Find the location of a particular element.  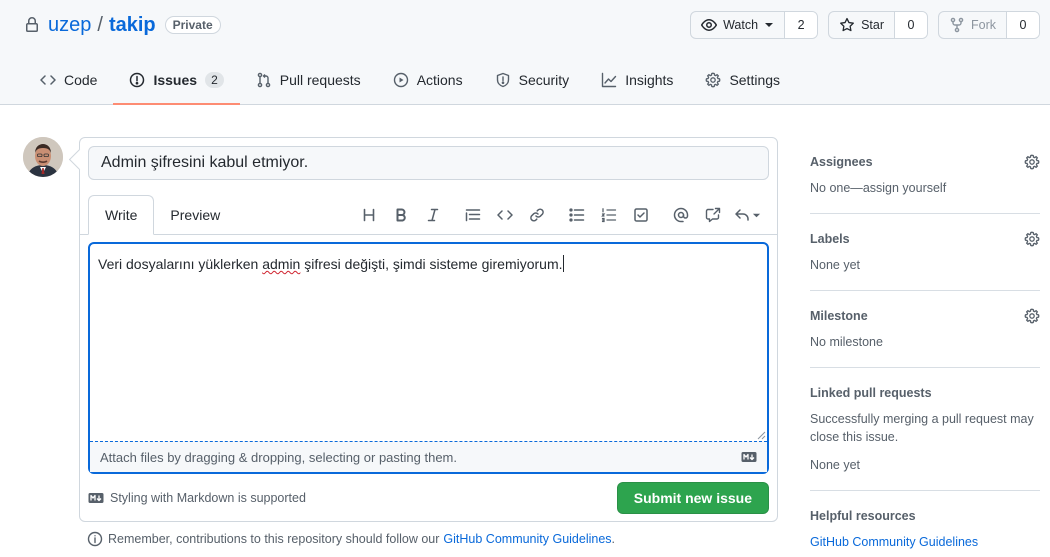

repo-title: uzep / takip Private is located at coordinates (122, 25).